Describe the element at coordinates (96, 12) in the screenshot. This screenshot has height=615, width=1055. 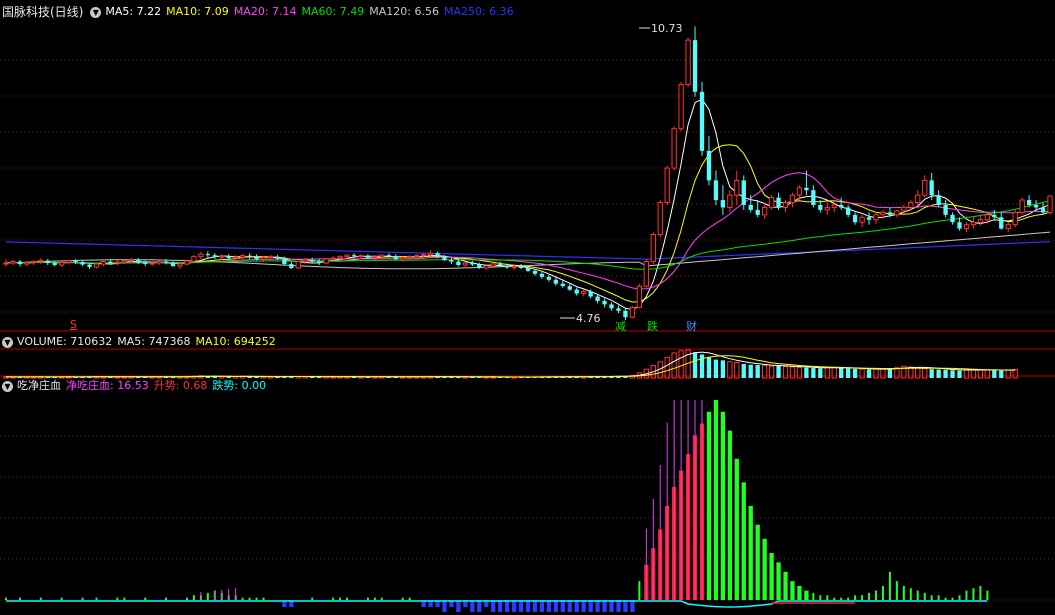
I see `price-panel-menu-icon: ▼` at that location.